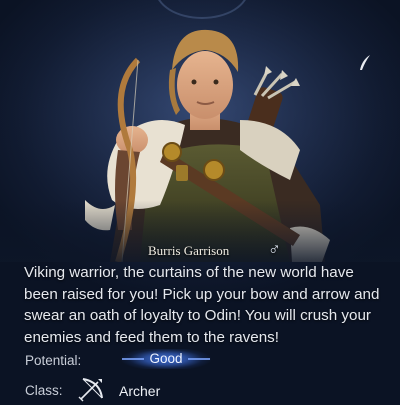  Describe the element at coordinates (90, 390) in the screenshot. I see `bow-and-arrow-icon` at that location.